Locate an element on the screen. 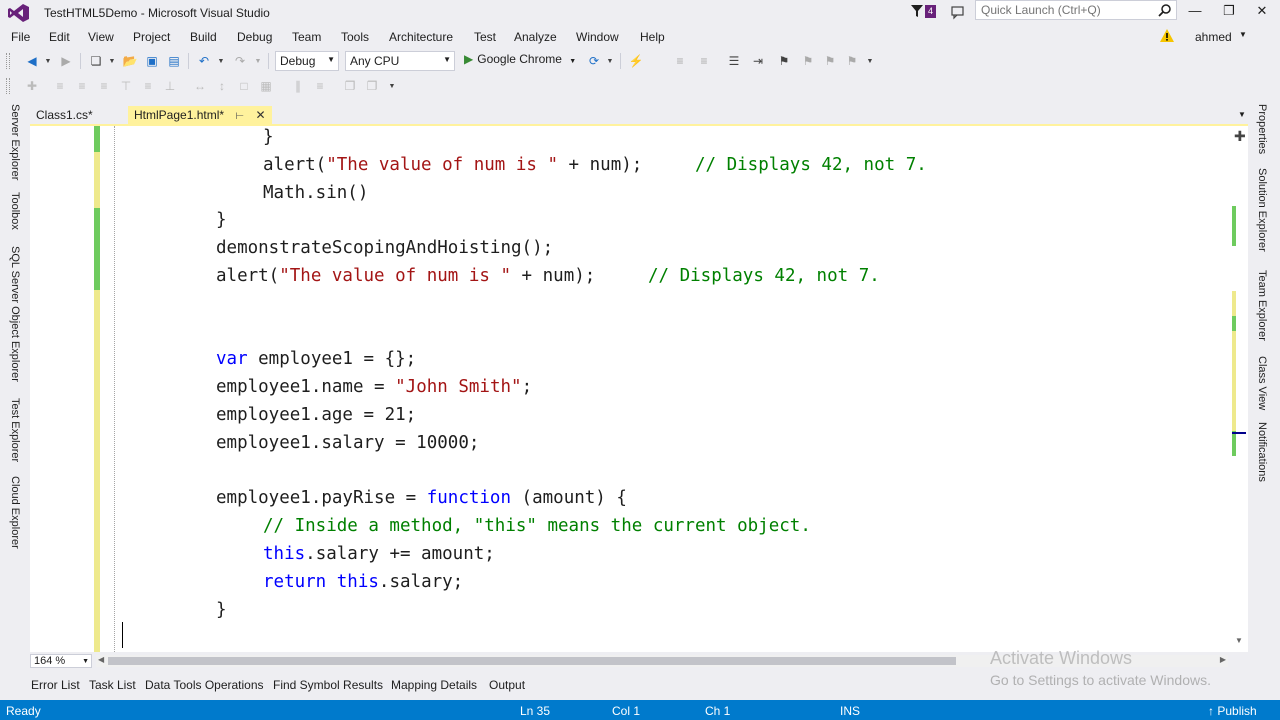 The image size is (1280, 720). tab-task-list: Task List is located at coordinates (112, 685).